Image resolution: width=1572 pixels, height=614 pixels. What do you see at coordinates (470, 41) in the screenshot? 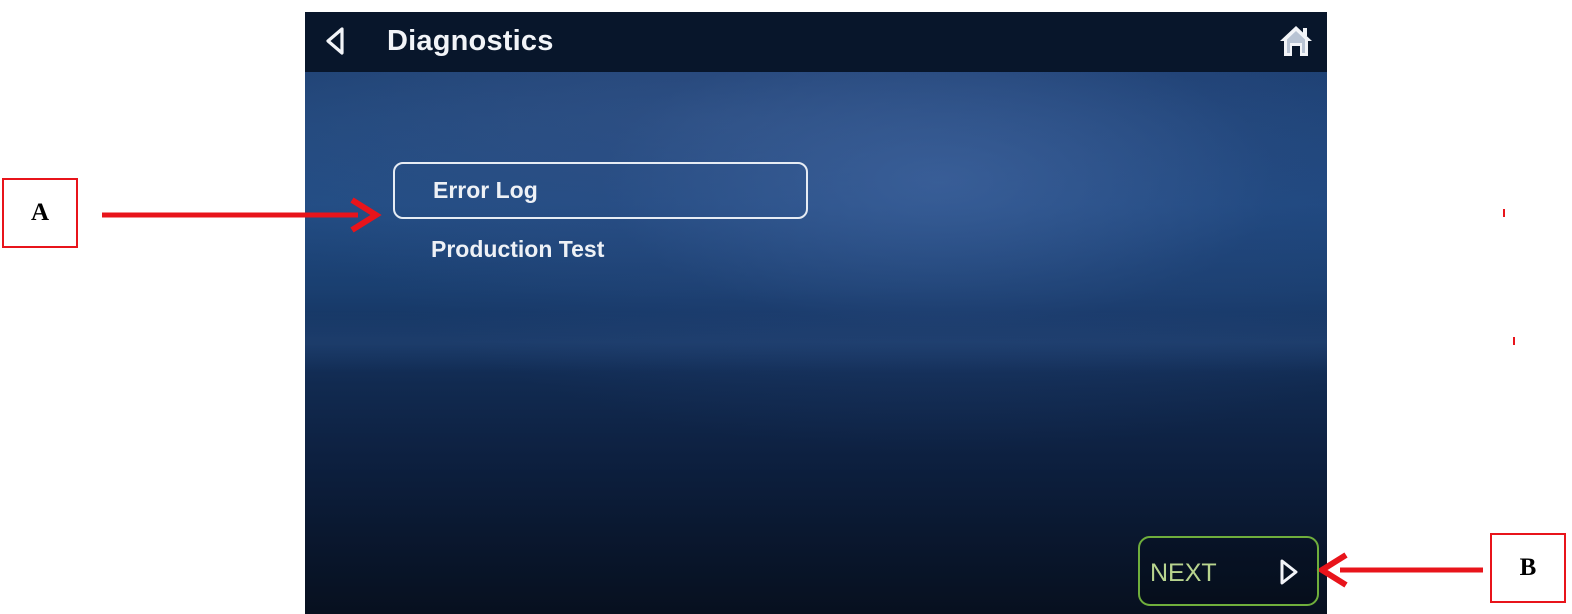
I see `page-title: Diagnostics` at bounding box center [470, 41].